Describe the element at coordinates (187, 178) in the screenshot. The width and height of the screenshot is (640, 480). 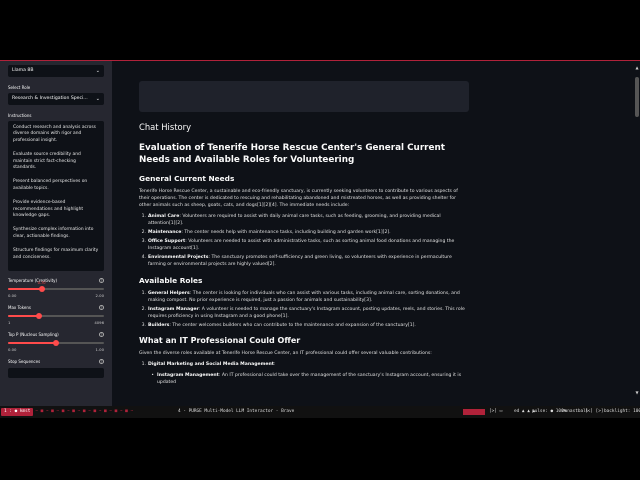
I see `needs-heading: General Current Needs` at that location.